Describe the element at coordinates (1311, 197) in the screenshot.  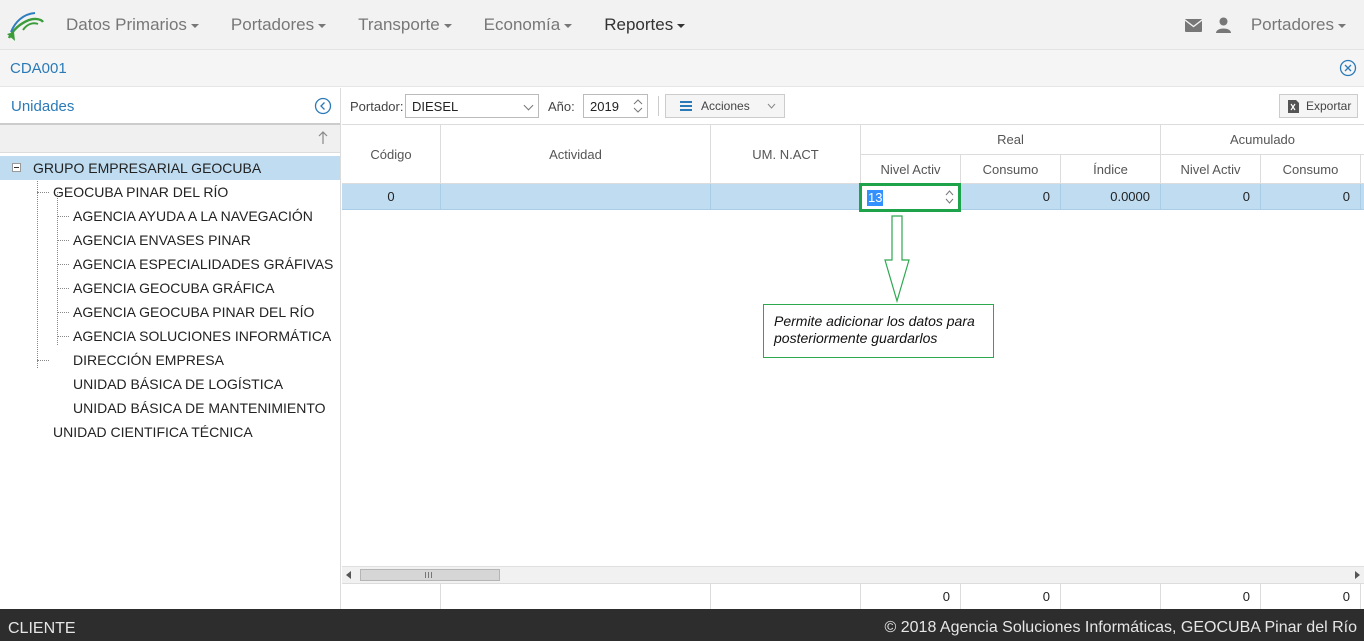
I see `cell-acum-consumo: 0` at that location.